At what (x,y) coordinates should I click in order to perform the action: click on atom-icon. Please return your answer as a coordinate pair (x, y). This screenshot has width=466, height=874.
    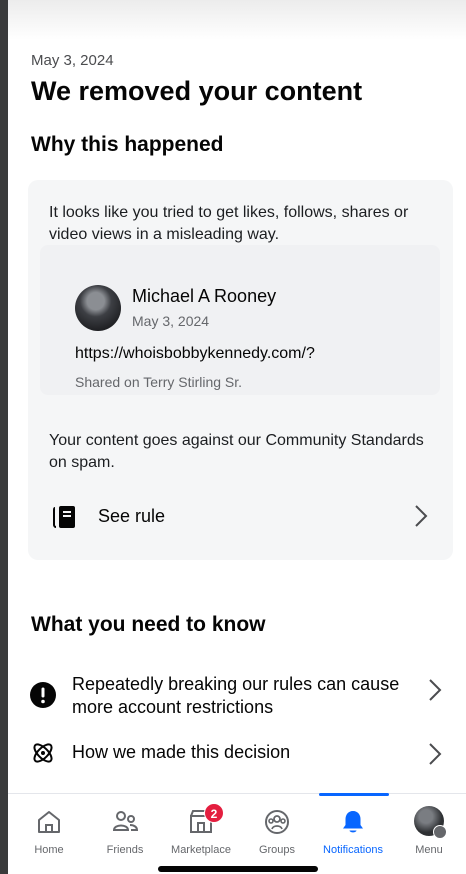
    Looking at the image, I should click on (43, 753).